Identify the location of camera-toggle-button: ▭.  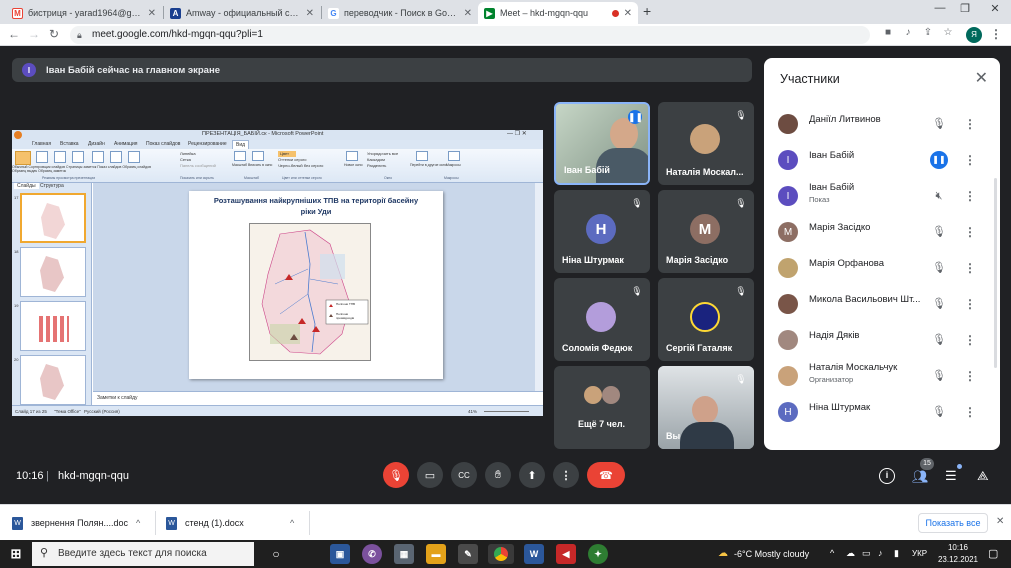
(430, 475).